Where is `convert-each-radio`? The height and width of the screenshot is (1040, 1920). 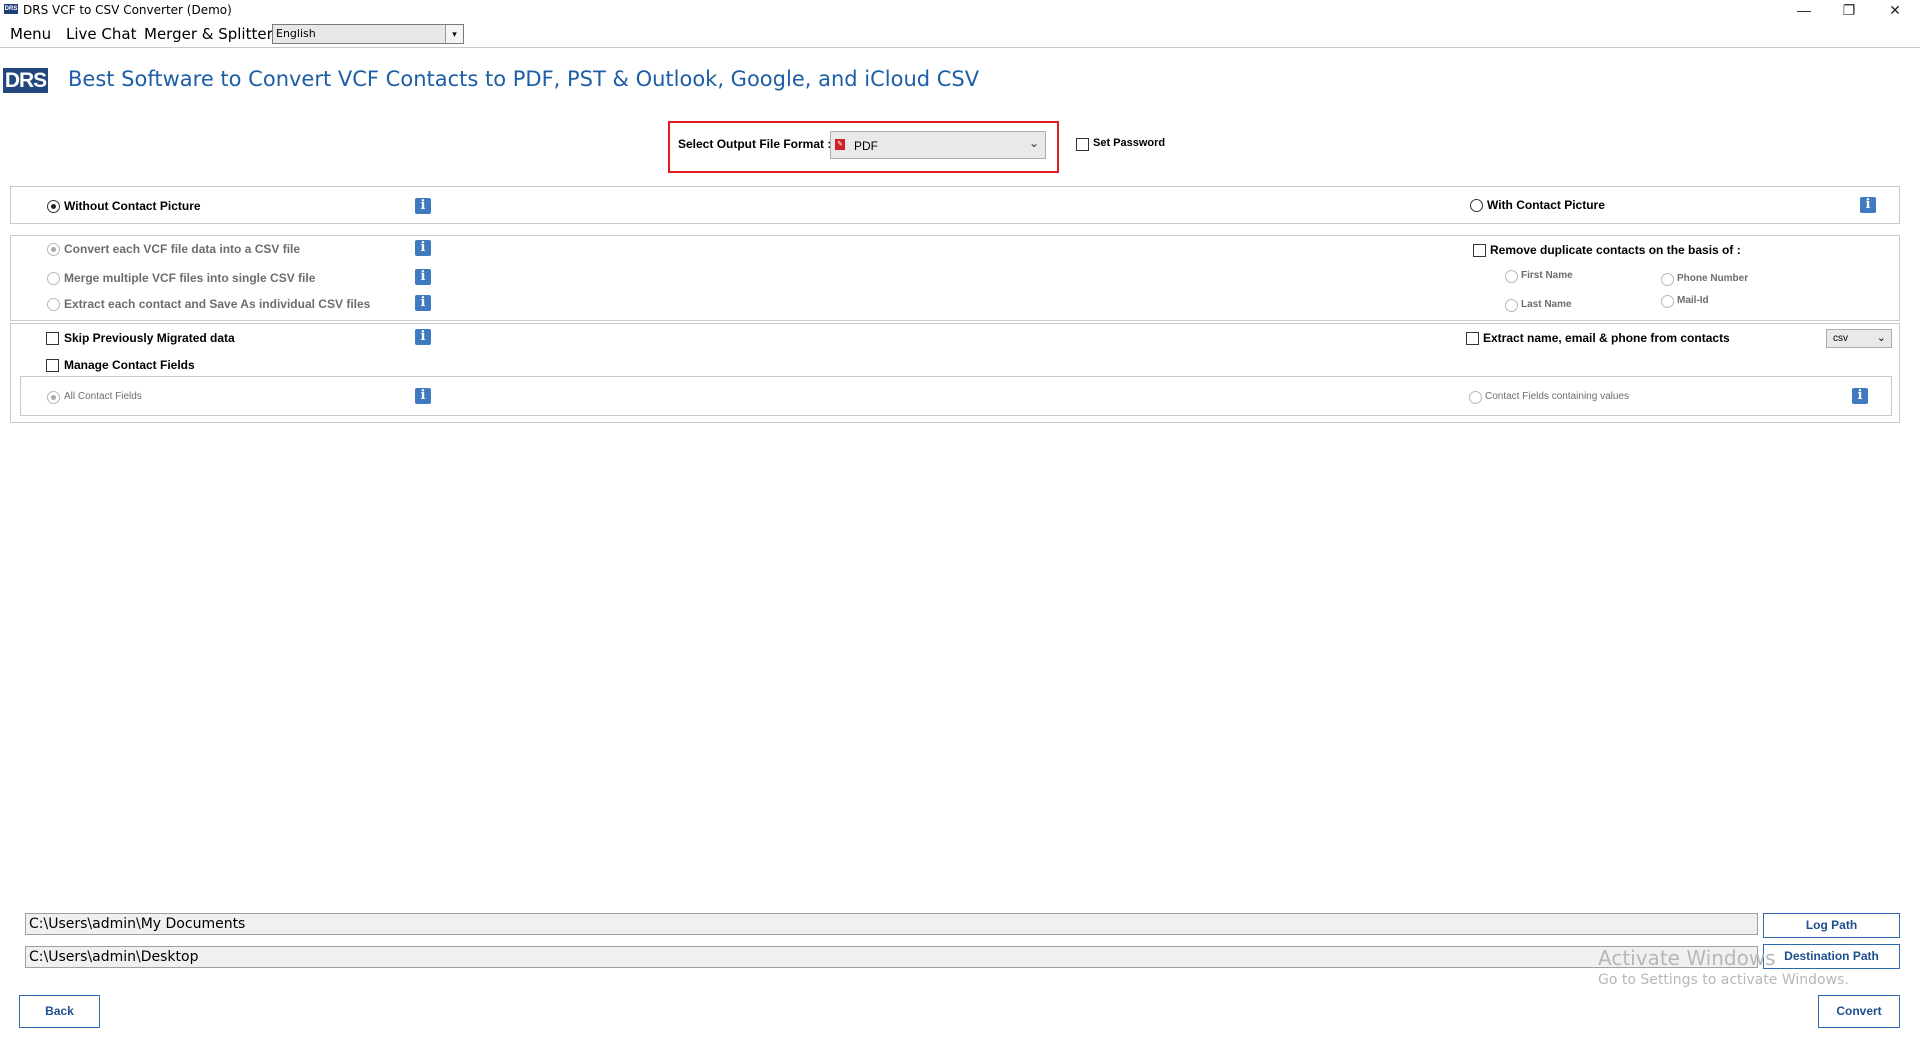
convert-each-radio is located at coordinates (53, 249).